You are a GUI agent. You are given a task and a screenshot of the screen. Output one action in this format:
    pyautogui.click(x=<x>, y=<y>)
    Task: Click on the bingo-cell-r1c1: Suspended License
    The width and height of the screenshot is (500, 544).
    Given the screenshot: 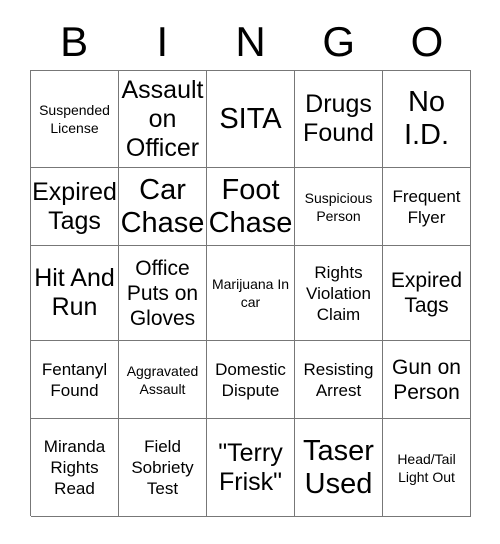 What is the action you would take?
    pyautogui.click(x=75, y=119)
    